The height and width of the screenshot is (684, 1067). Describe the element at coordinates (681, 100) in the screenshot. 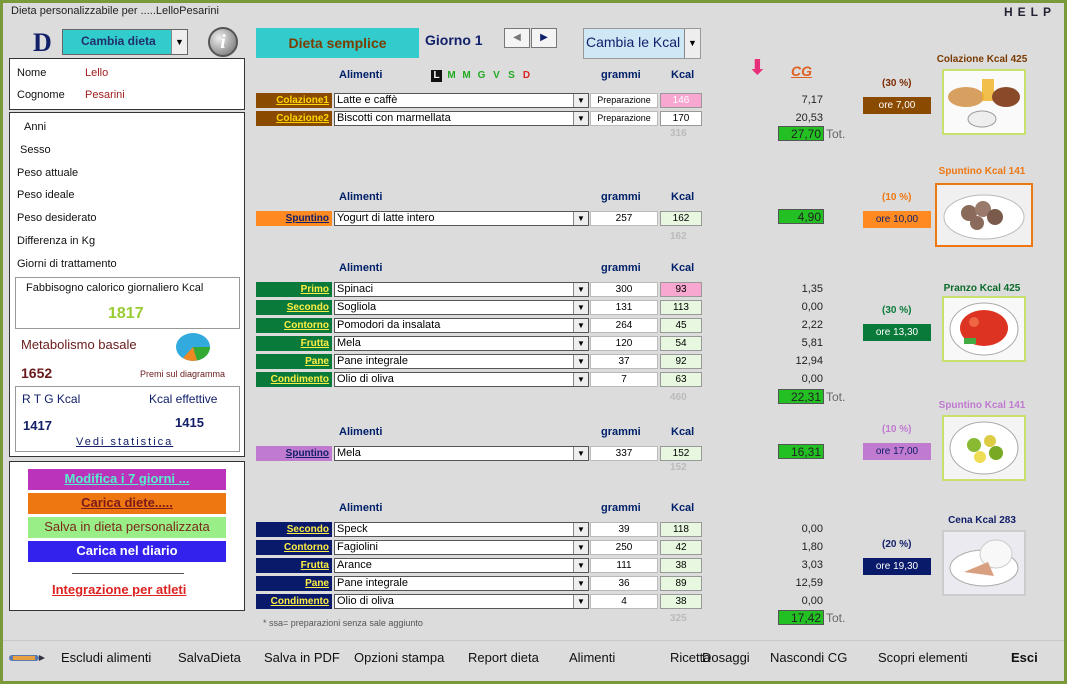

I see `kcal-field: 146` at that location.